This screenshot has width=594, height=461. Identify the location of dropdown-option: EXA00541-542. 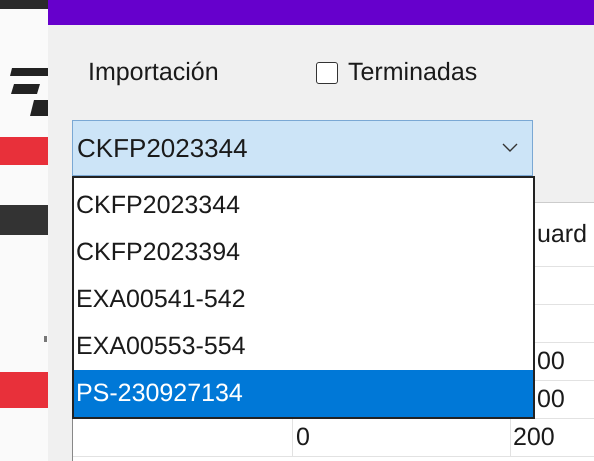
(303, 299).